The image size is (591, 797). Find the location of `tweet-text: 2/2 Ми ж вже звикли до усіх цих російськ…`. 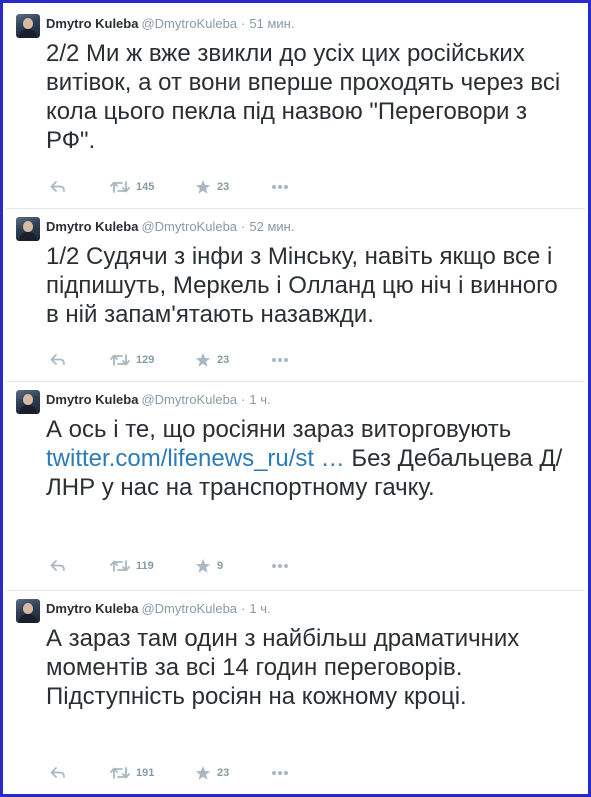

tweet-text: 2/2 Ми ж вже звикли до усіх цих російськ… is located at coordinates (306, 97).